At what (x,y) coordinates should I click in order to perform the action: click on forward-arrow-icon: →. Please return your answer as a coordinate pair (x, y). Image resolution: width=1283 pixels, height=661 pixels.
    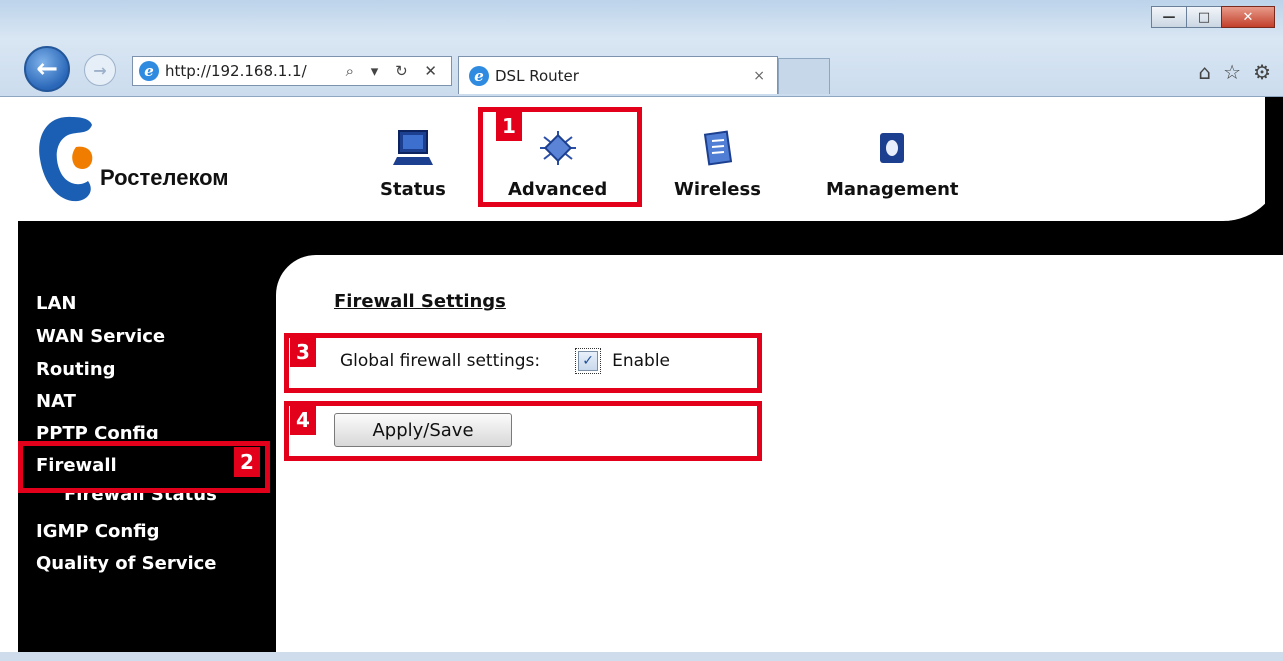
    Looking at the image, I should click on (100, 70).